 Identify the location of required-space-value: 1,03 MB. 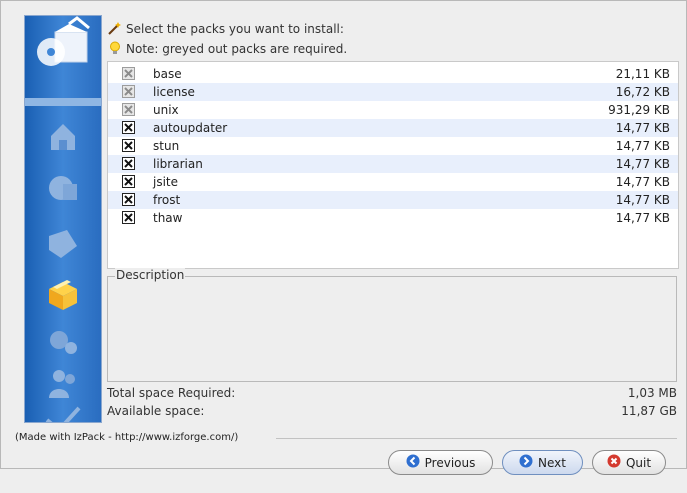
(652, 393).